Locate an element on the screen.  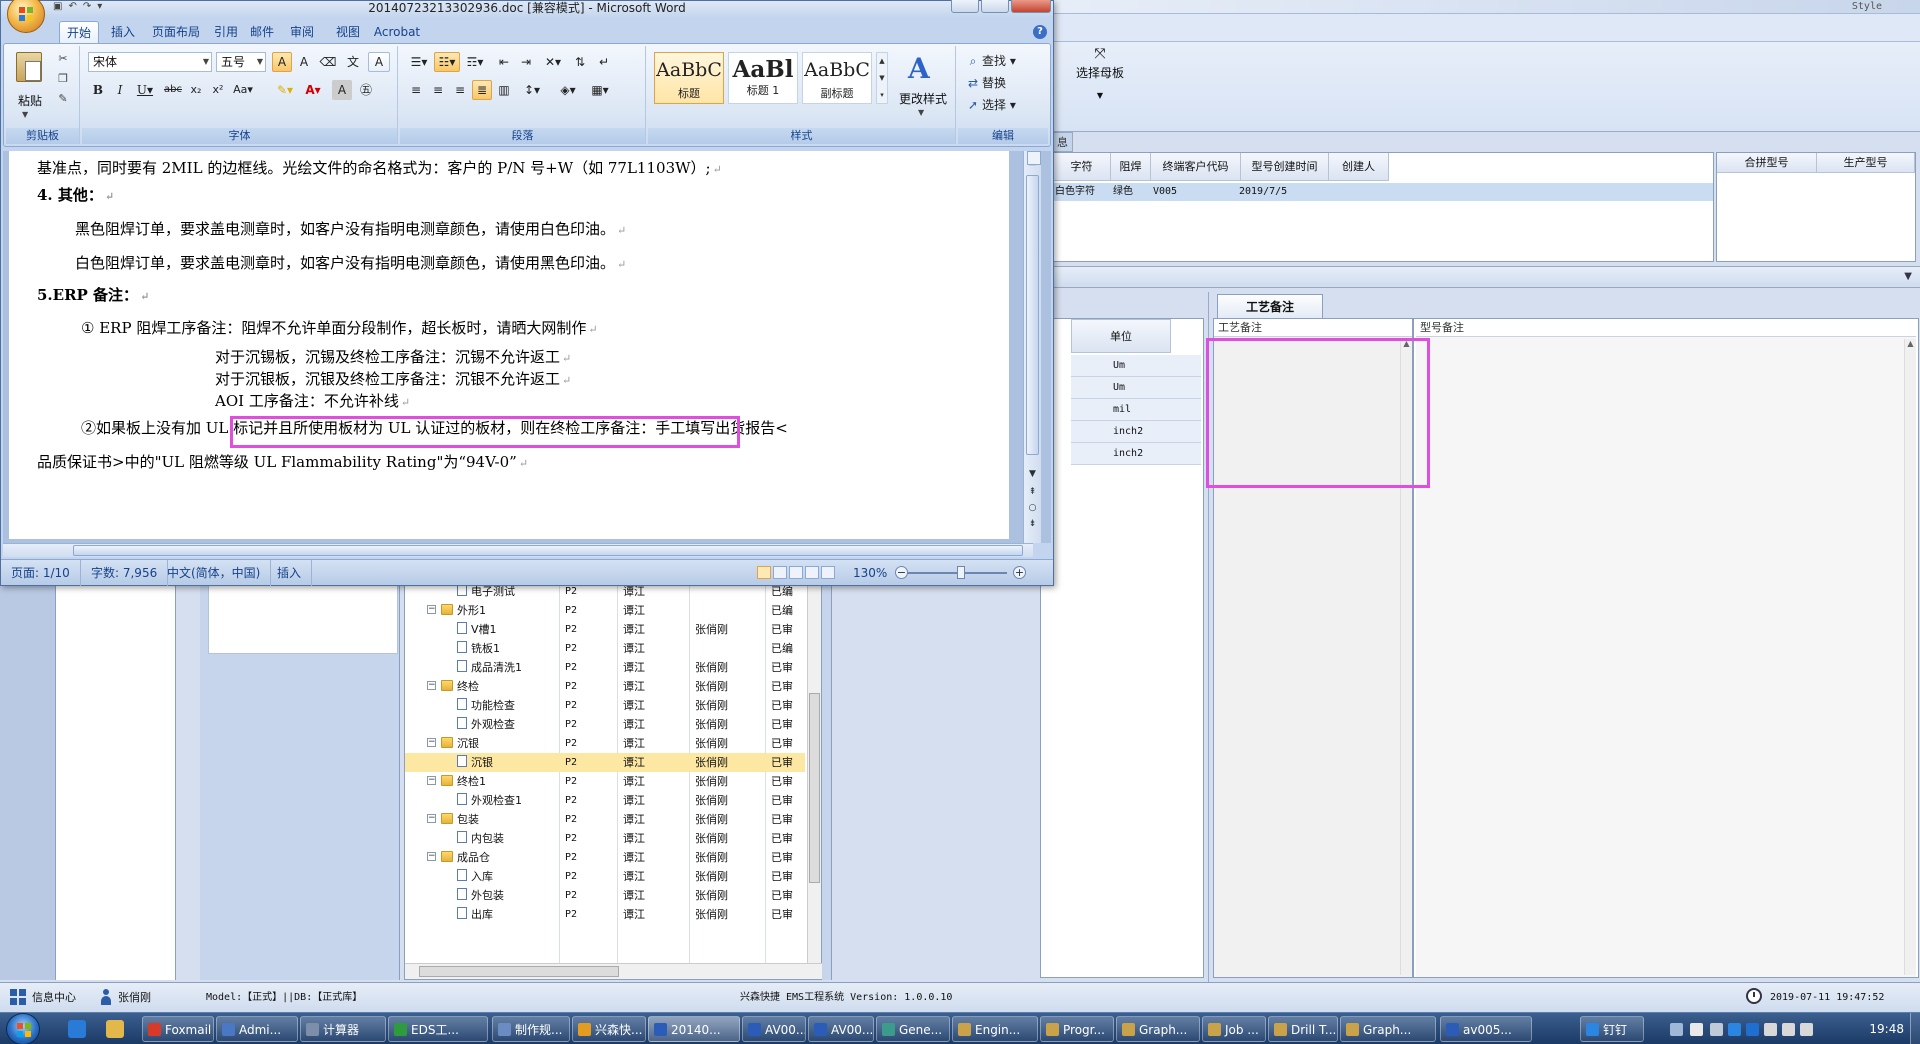
tree-node: 入库 is located at coordinates (475, 876).